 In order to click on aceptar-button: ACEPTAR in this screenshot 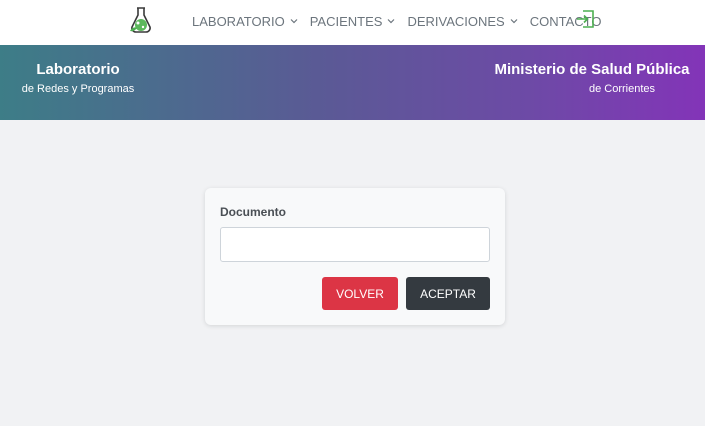, I will do `click(448, 293)`.